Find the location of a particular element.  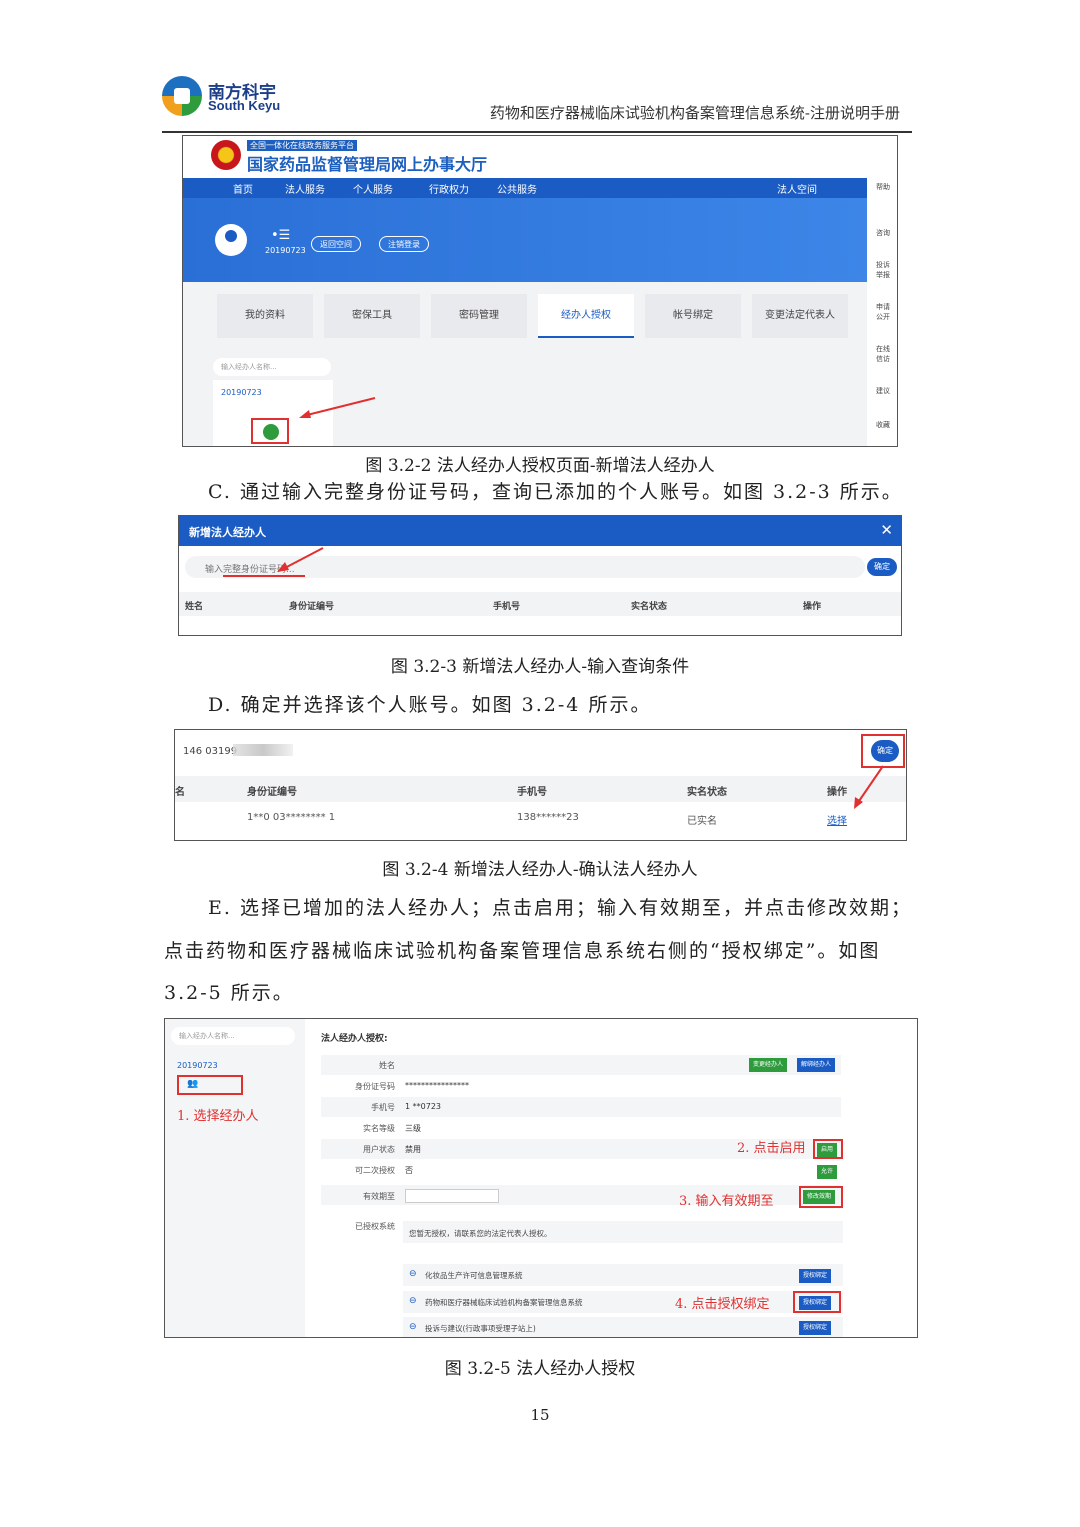

redaction-blur is located at coordinates (263, 750).